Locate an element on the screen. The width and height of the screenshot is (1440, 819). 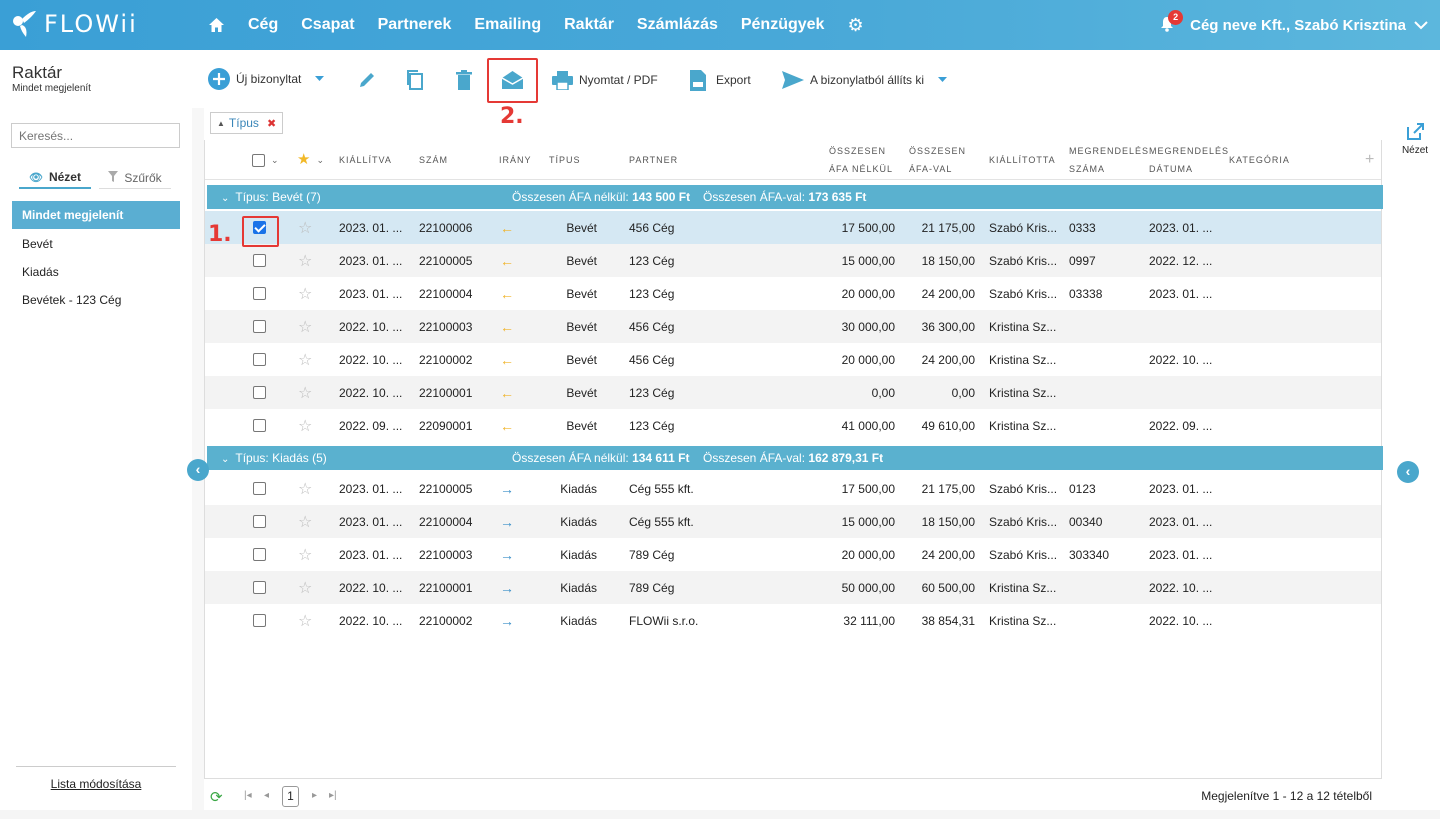
add-column-plus-icon: + is located at coordinates (1370, 160).